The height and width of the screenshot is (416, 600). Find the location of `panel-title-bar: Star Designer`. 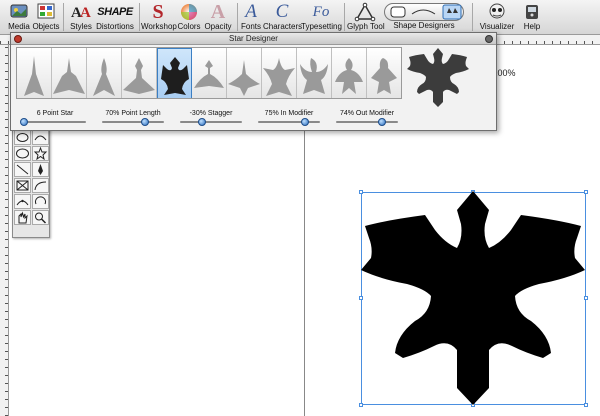

panel-title-bar: Star Designer is located at coordinates (253, 39).